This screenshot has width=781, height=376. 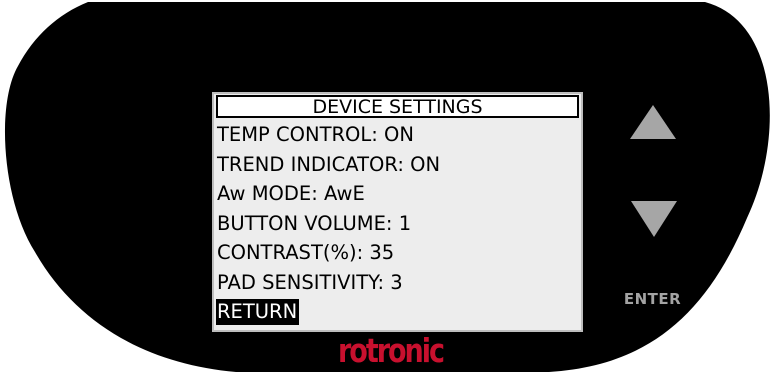 I want to click on down-triangle-icon, so click(x=654, y=219).